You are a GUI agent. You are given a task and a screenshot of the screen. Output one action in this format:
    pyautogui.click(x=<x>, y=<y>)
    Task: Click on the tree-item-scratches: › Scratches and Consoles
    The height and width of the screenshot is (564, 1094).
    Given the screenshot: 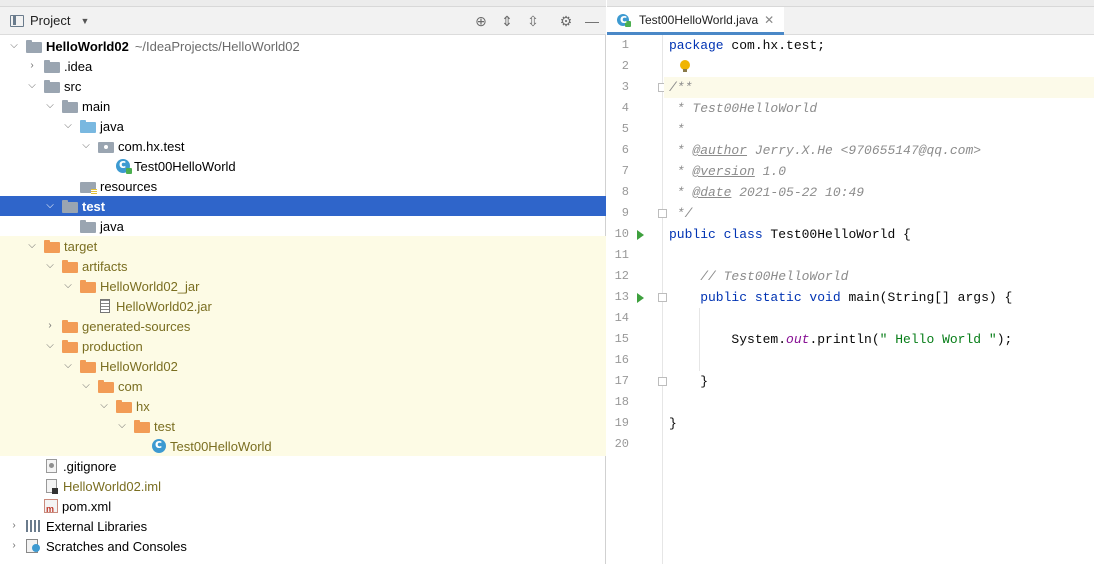 What is the action you would take?
    pyautogui.click(x=303, y=546)
    